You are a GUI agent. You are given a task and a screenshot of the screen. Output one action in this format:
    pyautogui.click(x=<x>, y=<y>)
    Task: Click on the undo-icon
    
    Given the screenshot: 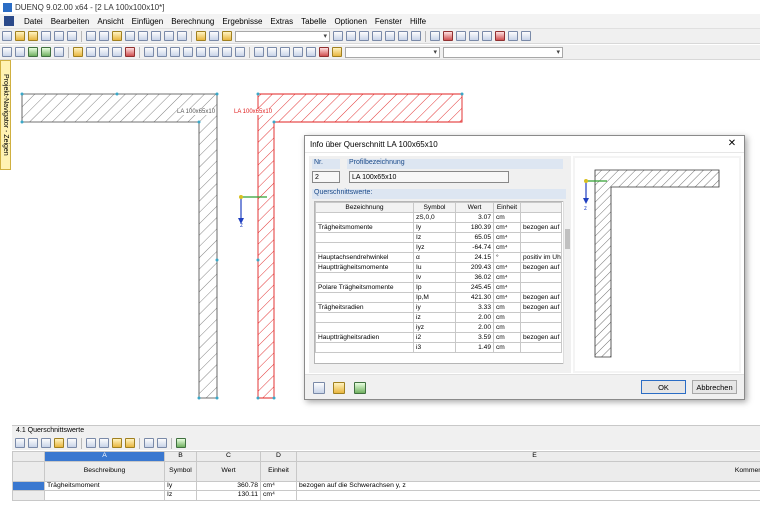 What is the action you would take?
    pyautogui.click(x=91, y=36)
    